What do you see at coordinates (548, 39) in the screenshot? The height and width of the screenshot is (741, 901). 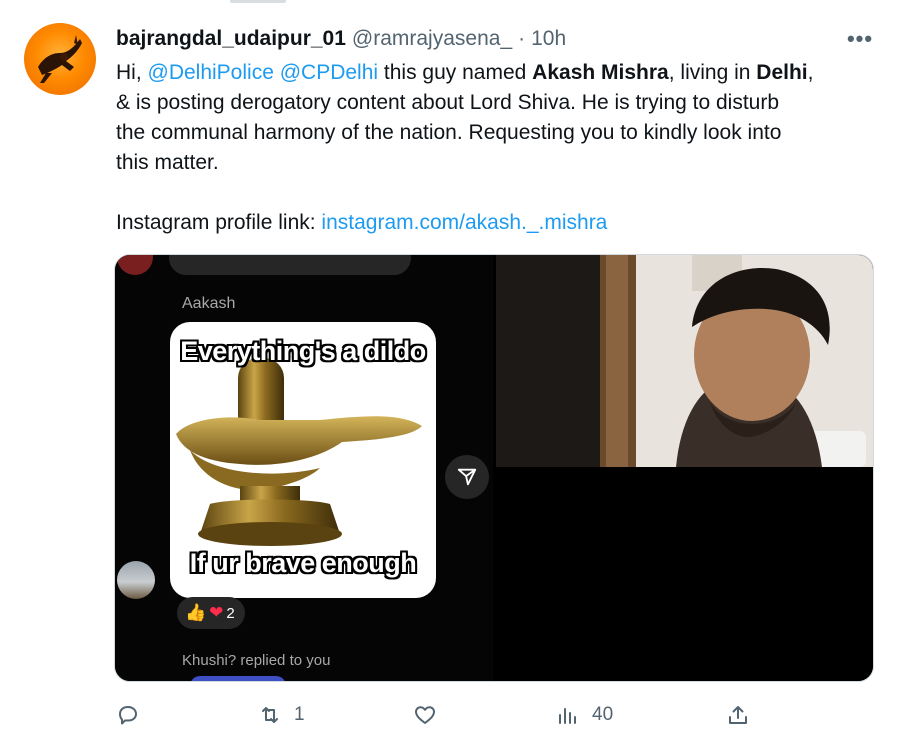 I see `timestamp: 10h` at bounding box center [548, 39].